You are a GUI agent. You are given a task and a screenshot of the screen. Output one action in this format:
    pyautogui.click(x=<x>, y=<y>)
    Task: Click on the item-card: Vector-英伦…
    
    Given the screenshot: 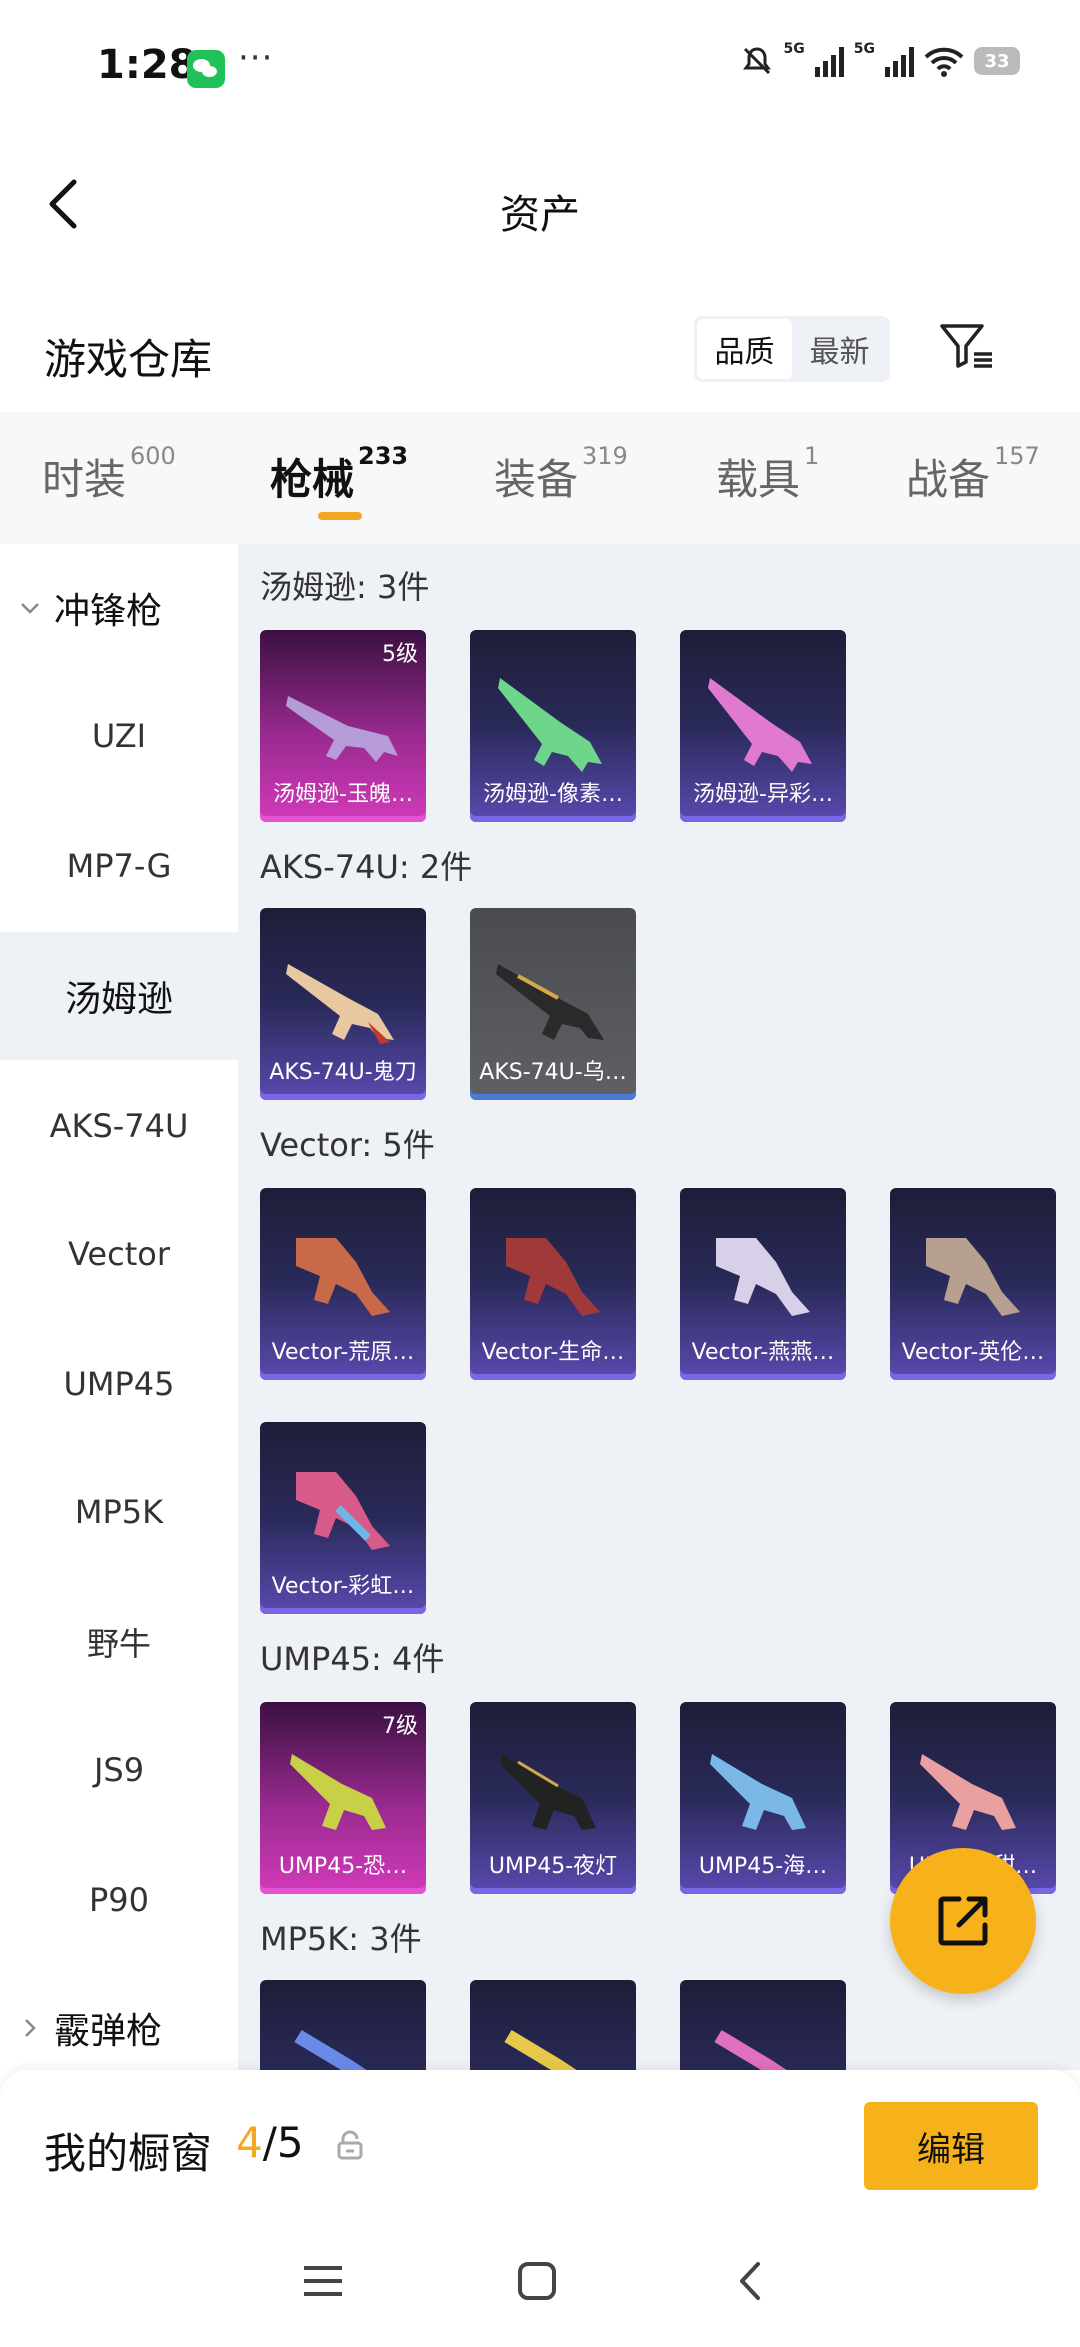 What is the action you would take?
    pyautogui.click(x=973, y=1284)
    